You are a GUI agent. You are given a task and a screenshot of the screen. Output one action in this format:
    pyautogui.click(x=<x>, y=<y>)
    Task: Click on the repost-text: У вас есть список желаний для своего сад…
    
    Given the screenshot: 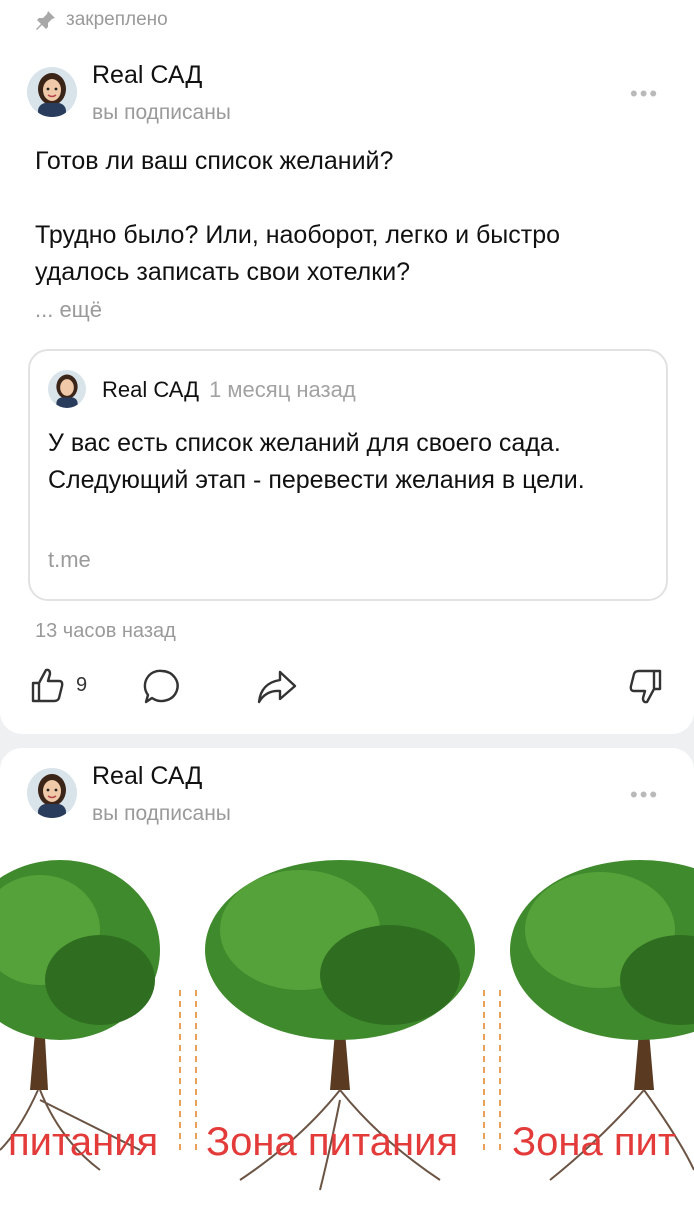 What is the action you would take?
    pyautogui.click(x=316, y=461)
    